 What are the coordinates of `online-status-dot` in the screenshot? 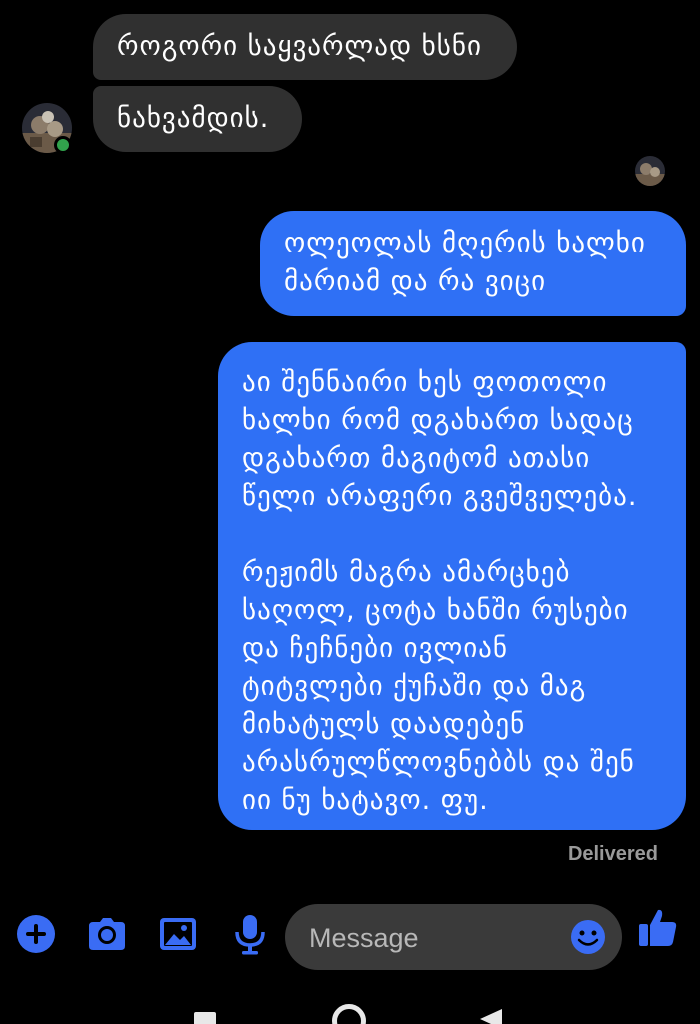 It's located at (63, 145).